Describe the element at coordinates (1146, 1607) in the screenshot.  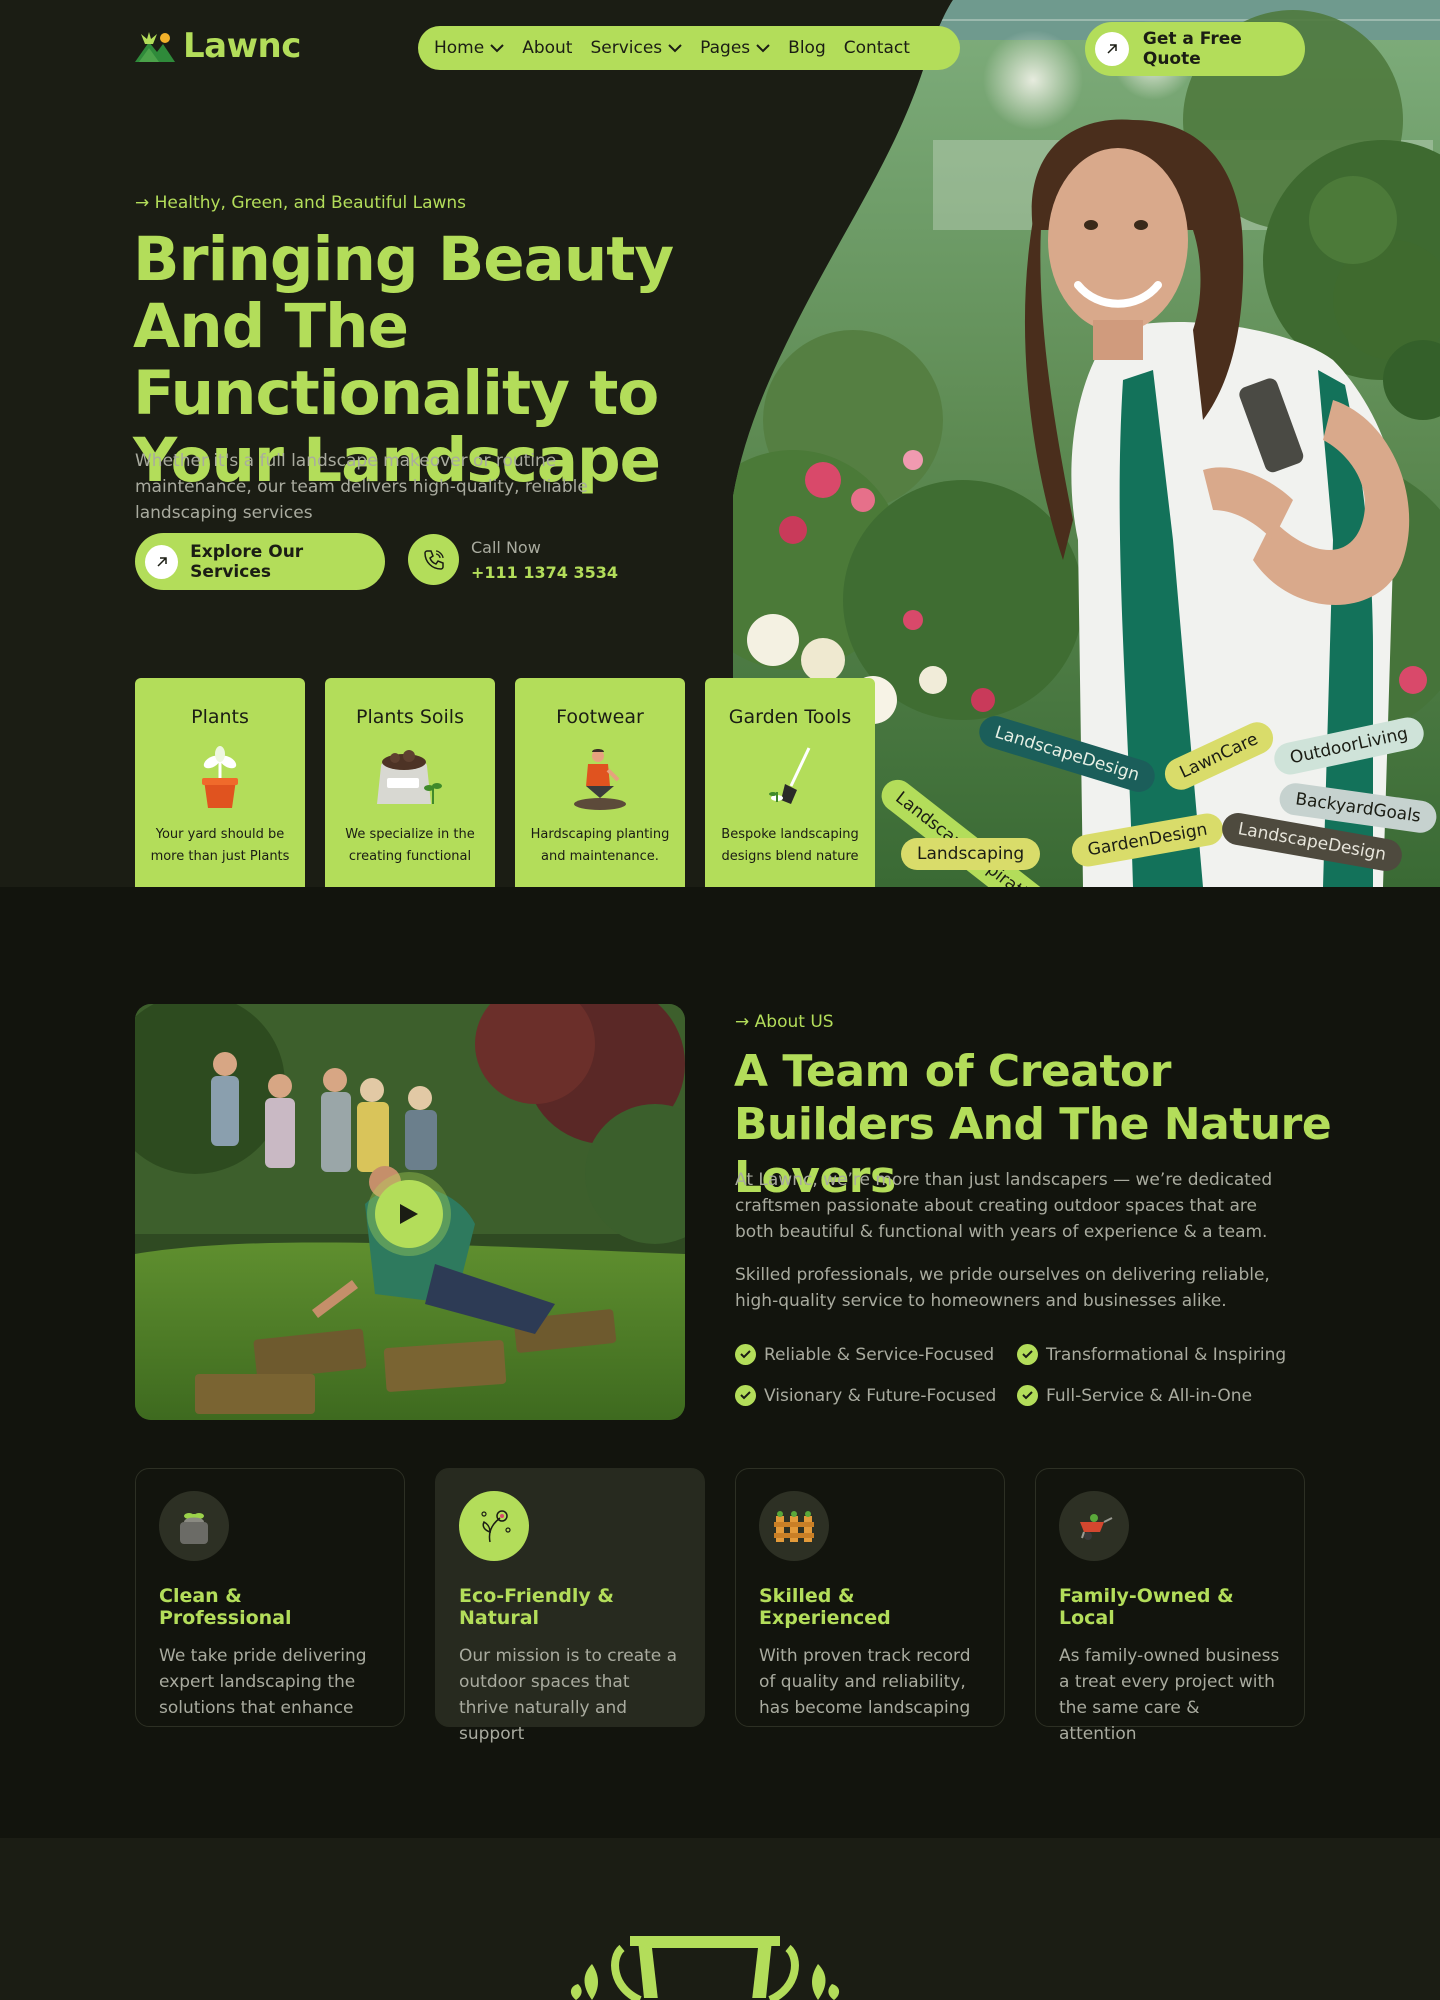
I see `feature-title: Family-Owned & Local` at that location.